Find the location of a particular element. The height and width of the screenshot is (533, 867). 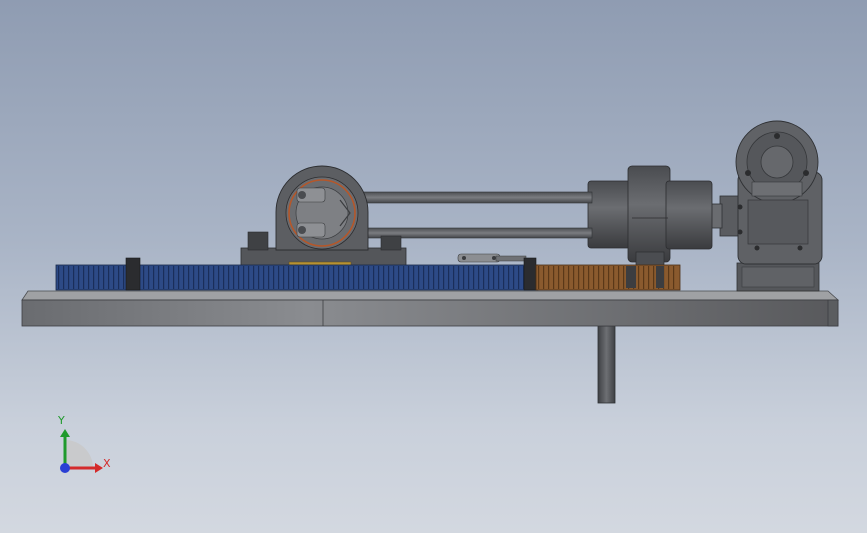

coordinate-triad is located at coordinates (81, 451).